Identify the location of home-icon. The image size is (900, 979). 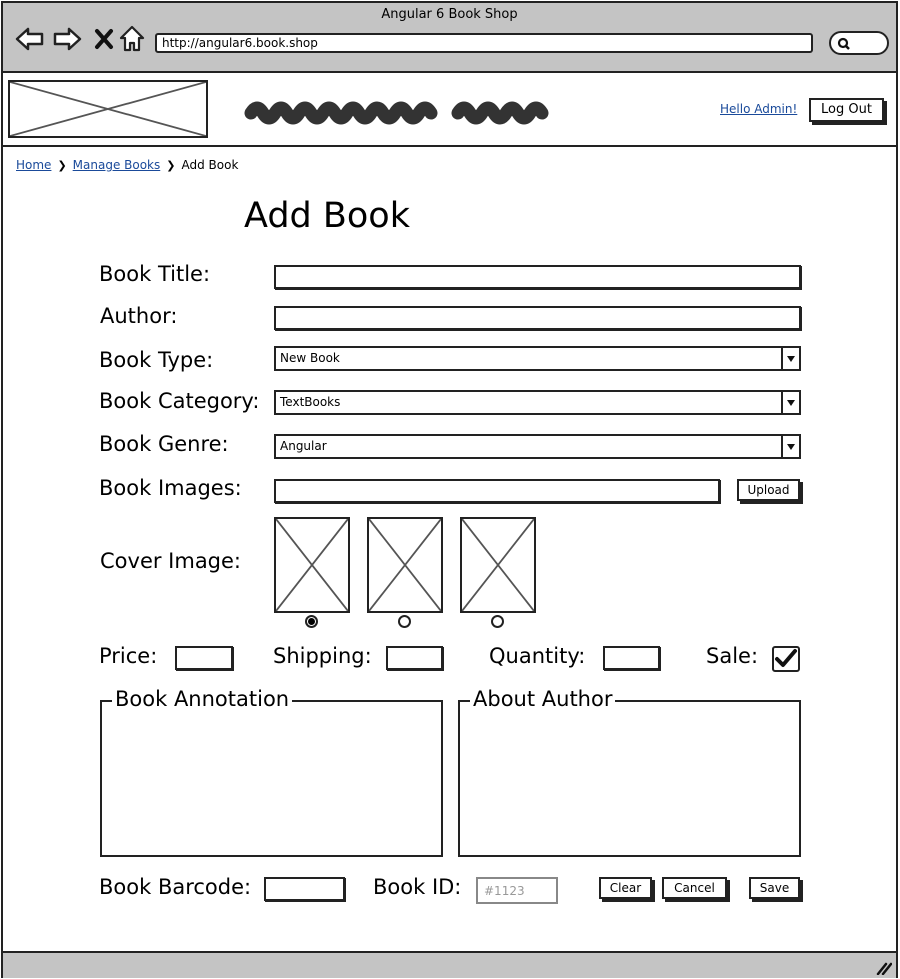
(132, 38).